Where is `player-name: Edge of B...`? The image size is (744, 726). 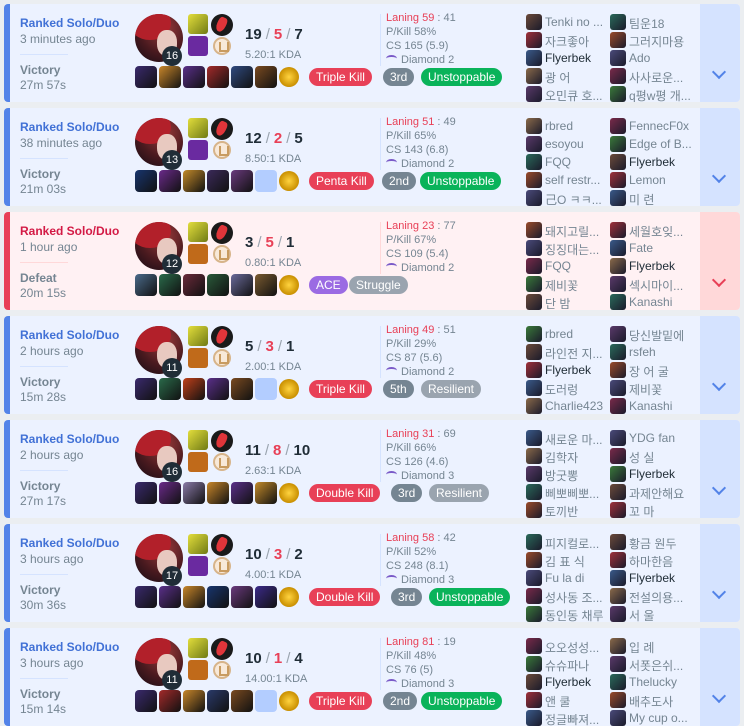 player-name: Edge of B... is located at coordinates (660, 144).